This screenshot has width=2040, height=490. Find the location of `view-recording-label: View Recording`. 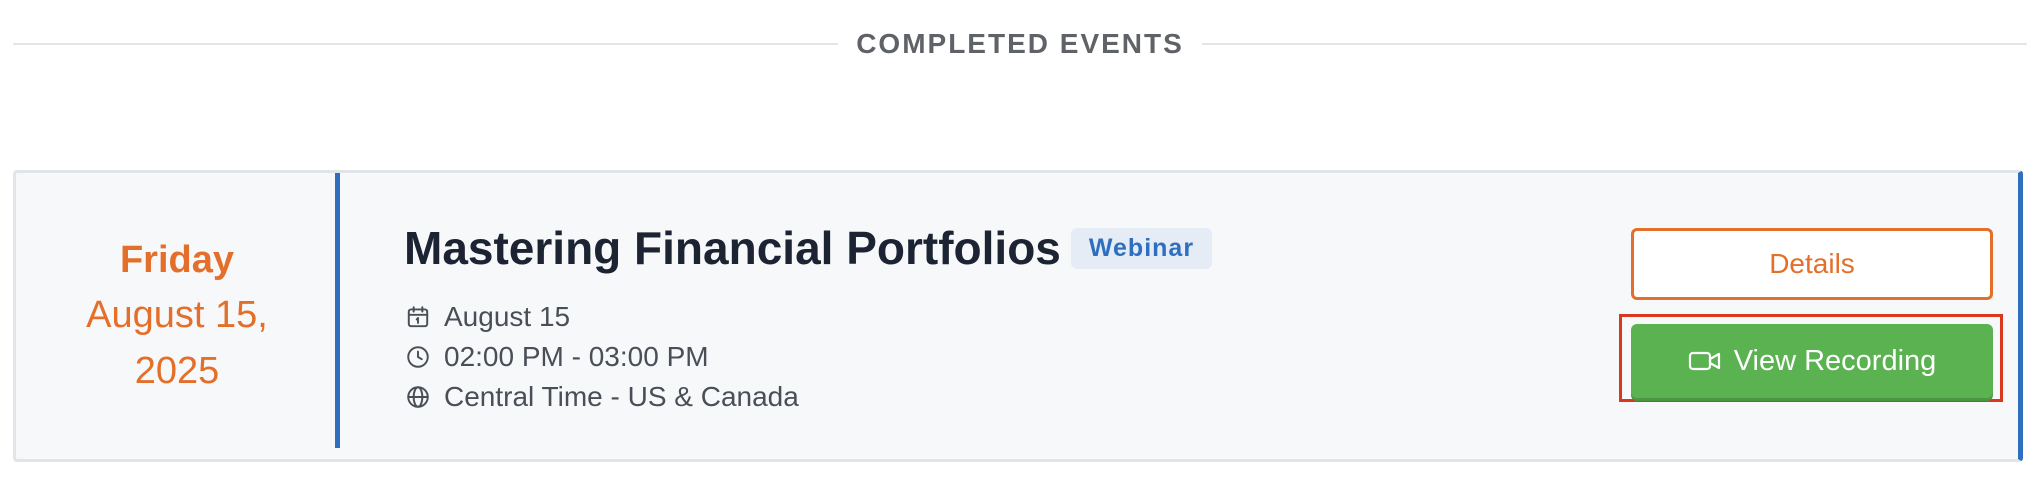

view-recording-label: View Recording is located at coordinates (1835, 360).